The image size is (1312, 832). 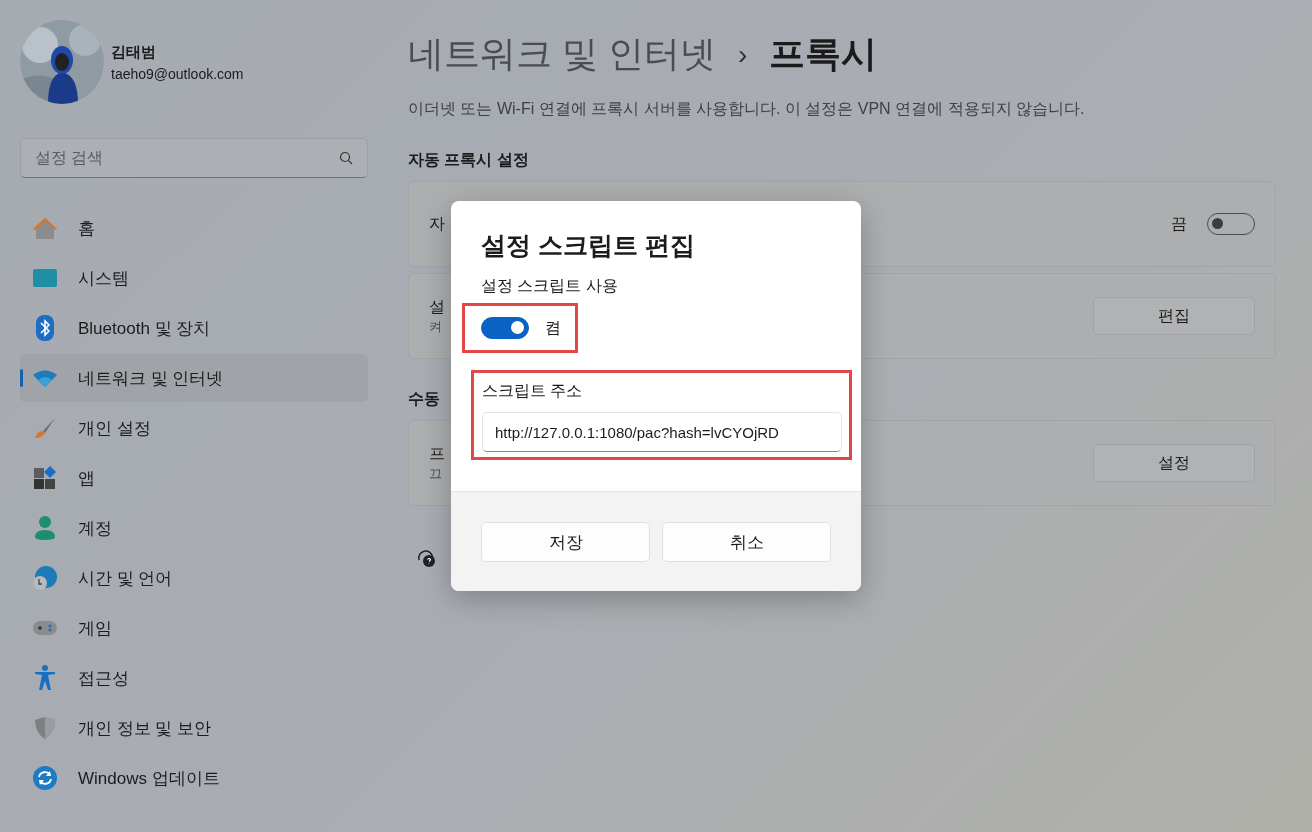 What do you see at coordinates (1179, 223) in the screenshot?
I see `toggle-state-label: 끔` at bounding box center [1179, 223].